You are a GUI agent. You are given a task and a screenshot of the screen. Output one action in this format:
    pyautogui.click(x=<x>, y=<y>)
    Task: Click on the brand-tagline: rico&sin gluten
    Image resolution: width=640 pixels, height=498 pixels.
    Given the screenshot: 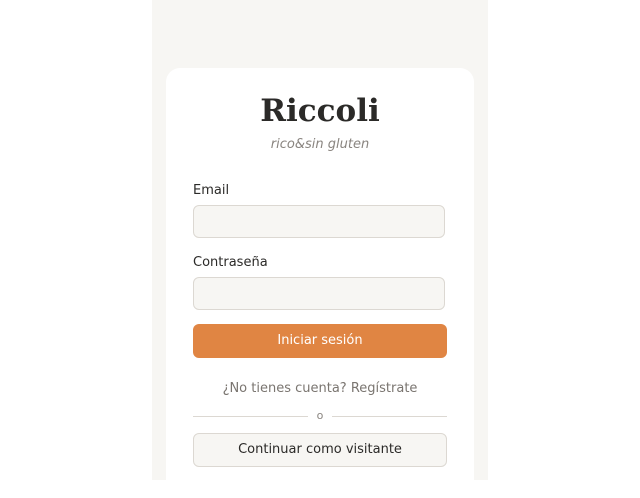 What is the action you would take?
    pyautogui.click(x=320, y=144)
    